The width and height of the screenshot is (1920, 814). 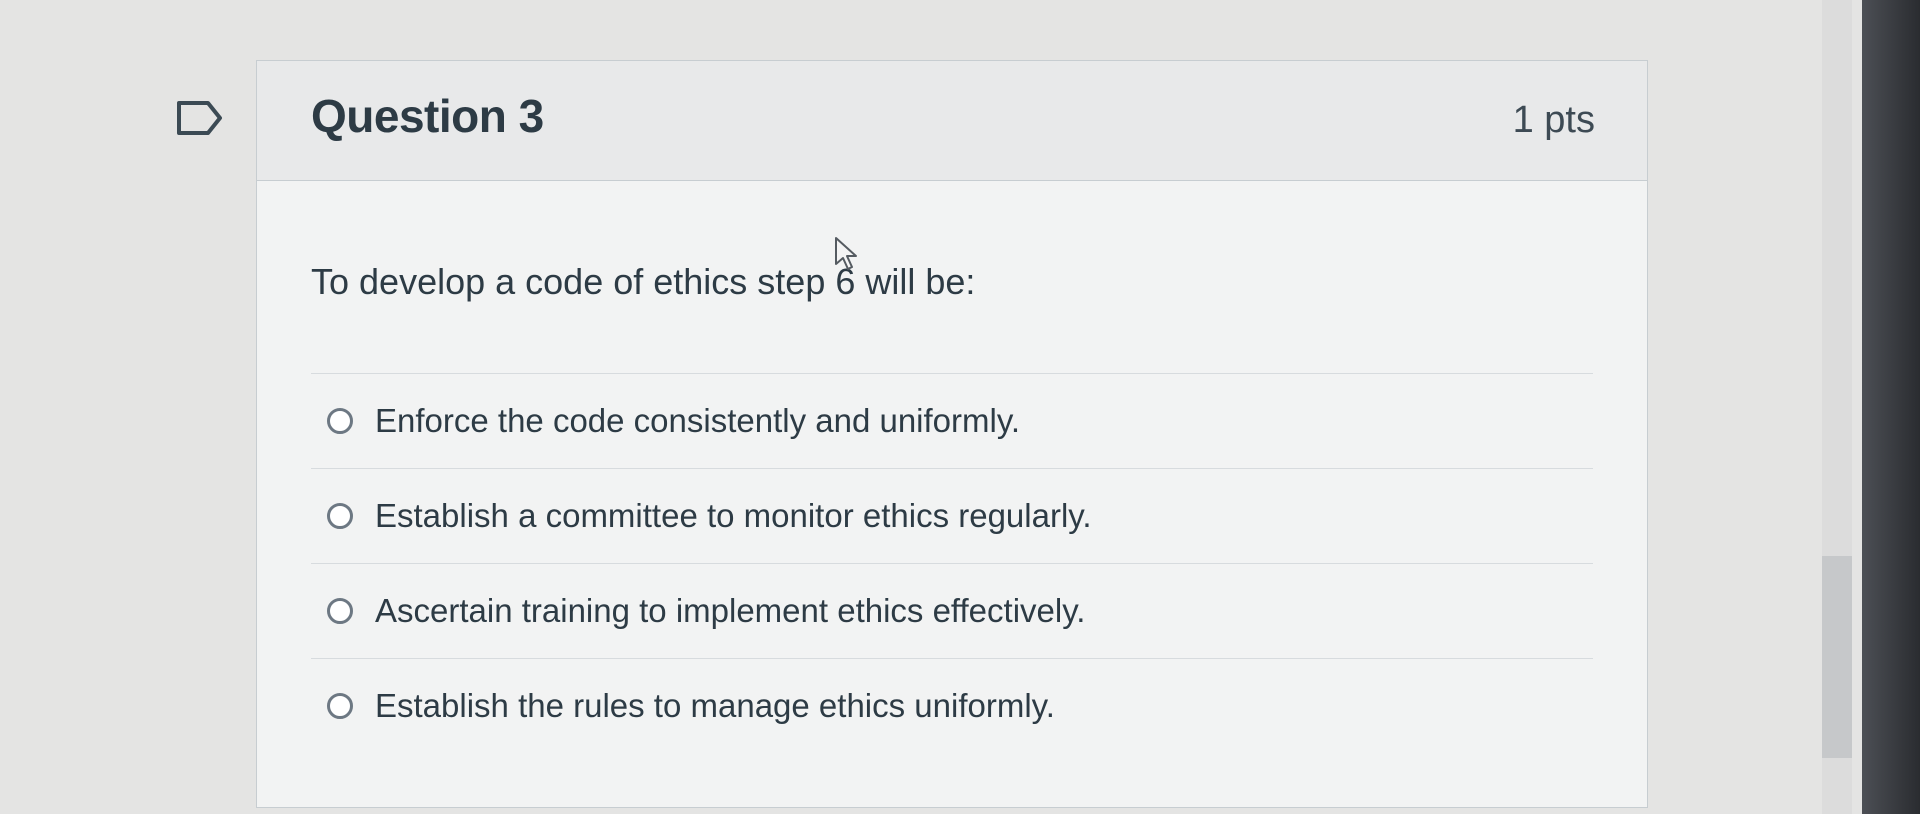 I want to click on scrollbar-thumb, so click(x=1837, y=657).